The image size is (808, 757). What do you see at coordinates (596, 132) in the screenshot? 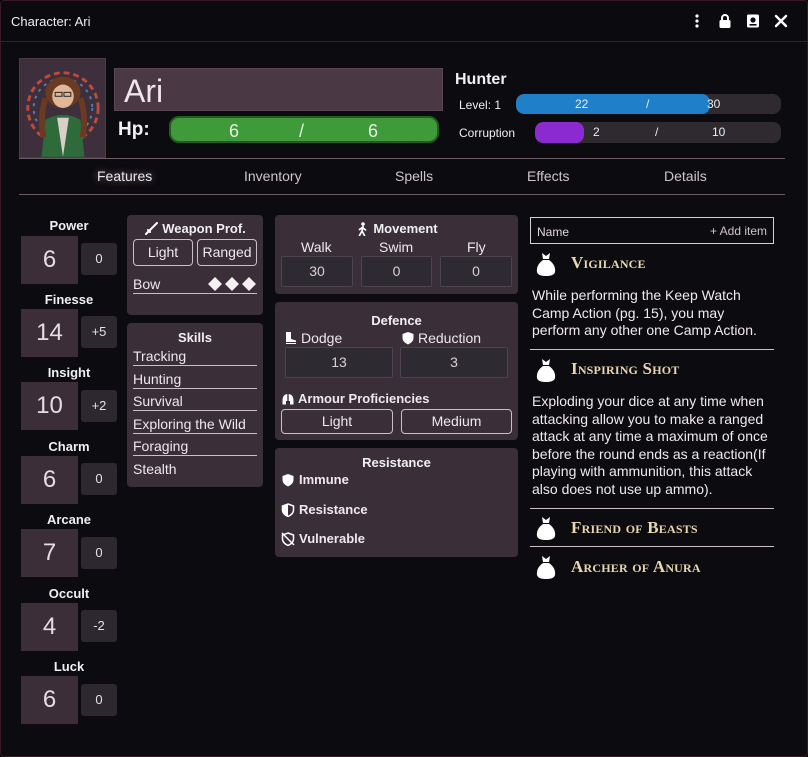
I see `corruption-current: 2` at bounding box center [596, 132].